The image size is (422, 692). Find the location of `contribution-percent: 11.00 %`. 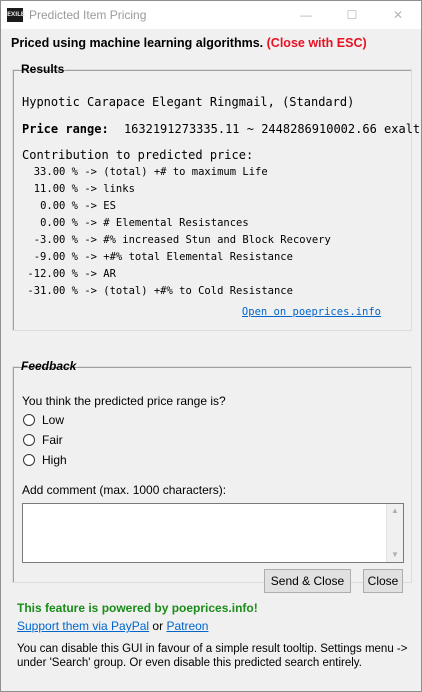

contribution-percent: 11.00 % is located at coordinates (55, 189).